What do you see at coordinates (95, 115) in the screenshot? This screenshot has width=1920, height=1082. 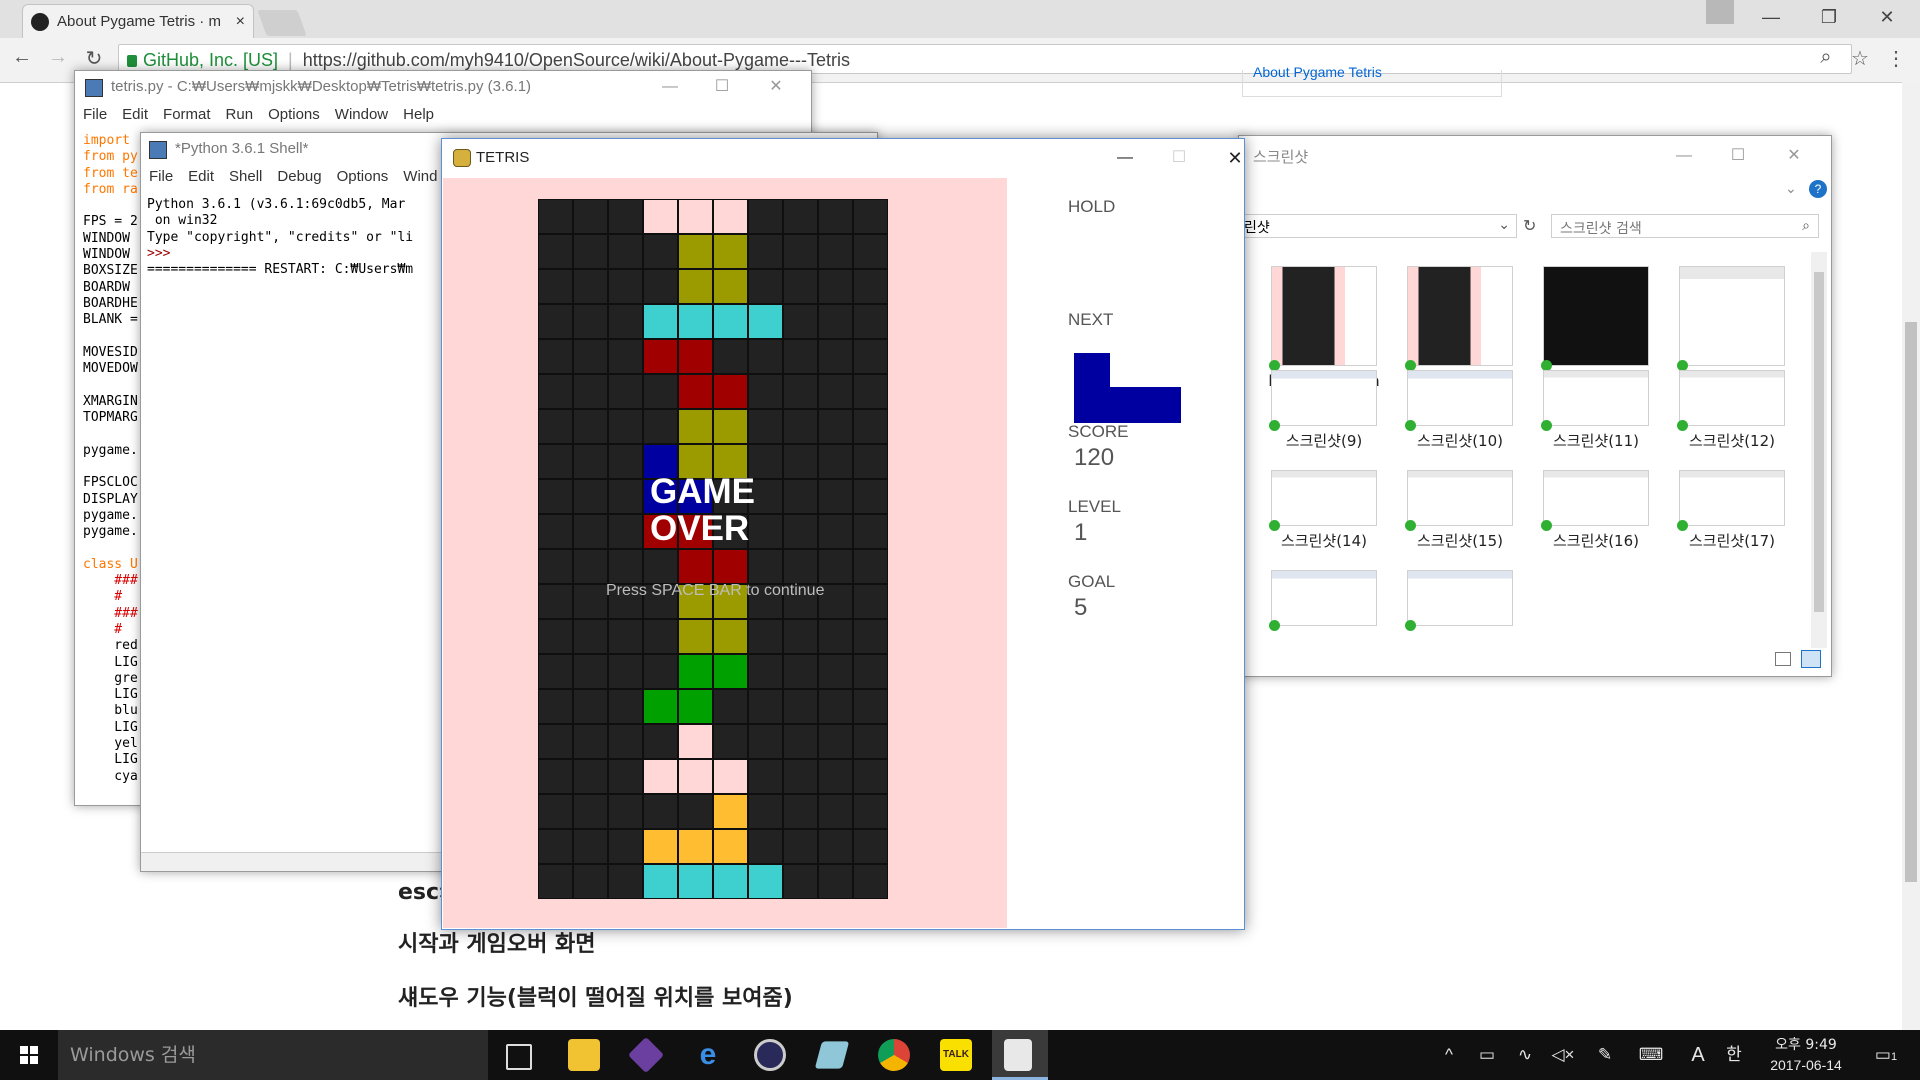 I see `editor-menu-file: File` at bounding box center [95, 115].